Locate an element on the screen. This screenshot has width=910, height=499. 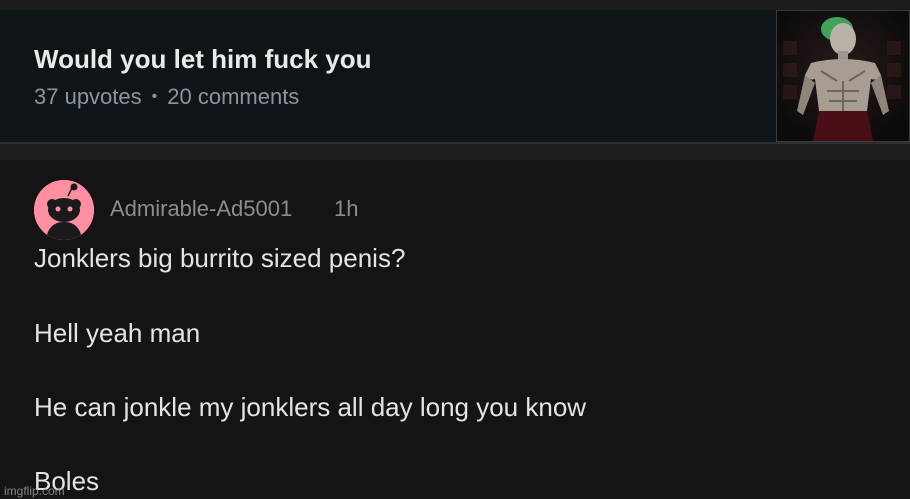
section-divider is located at coordinates (455, 152).